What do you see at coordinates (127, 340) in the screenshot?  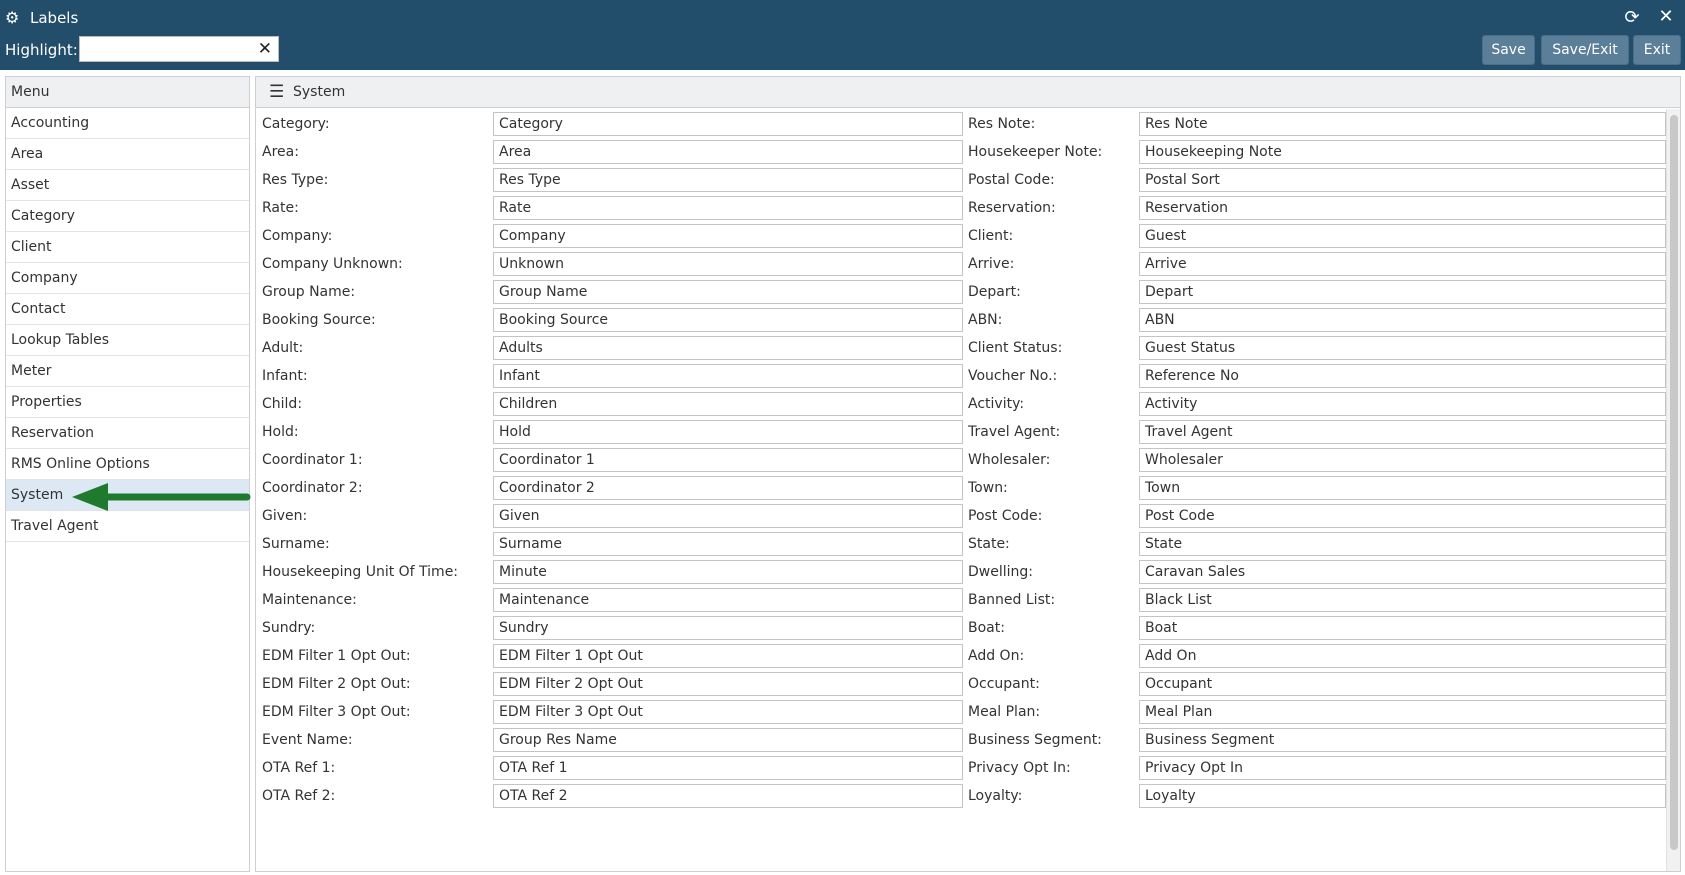 I see `menu-item-lookup-tables: Lookup Tables` at bounding box center [127, 340].